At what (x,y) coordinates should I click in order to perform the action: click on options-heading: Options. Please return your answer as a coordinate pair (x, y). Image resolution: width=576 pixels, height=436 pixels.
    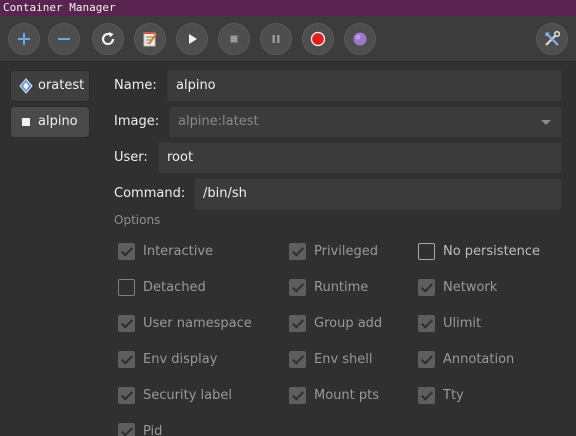
    Looking at the image, I should click on (137, 220).